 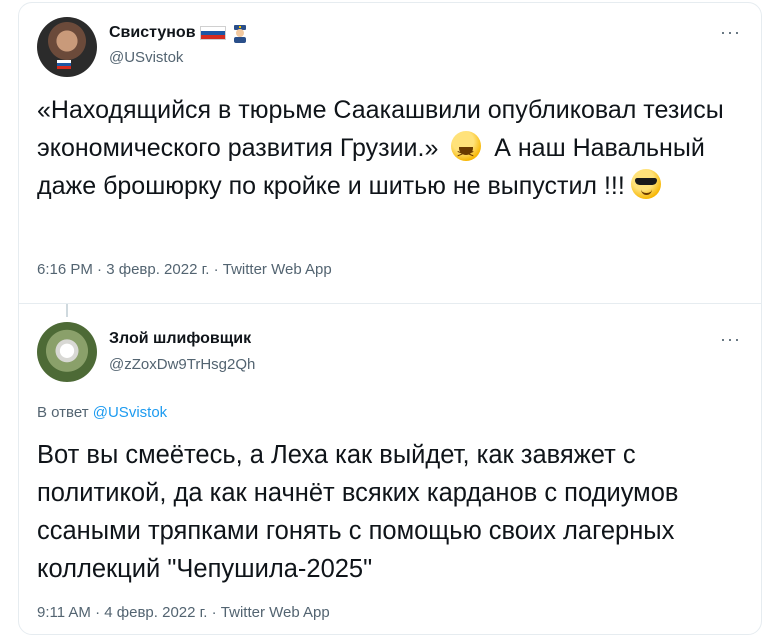 What do you see at coordinates (146, 57) in the screenshot?
I see `user-handle: @USvistok` at bounding box center [146, 57].